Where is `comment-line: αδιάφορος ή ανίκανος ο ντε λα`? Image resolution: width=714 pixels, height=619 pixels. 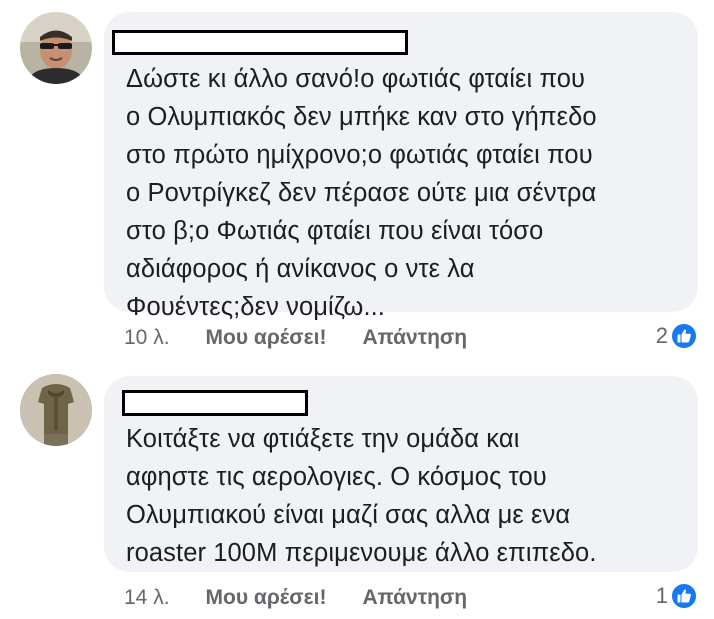
comment-line: αδιάφορος ή ανίκανος ο ντε λα is located at coordinates (300, 269).